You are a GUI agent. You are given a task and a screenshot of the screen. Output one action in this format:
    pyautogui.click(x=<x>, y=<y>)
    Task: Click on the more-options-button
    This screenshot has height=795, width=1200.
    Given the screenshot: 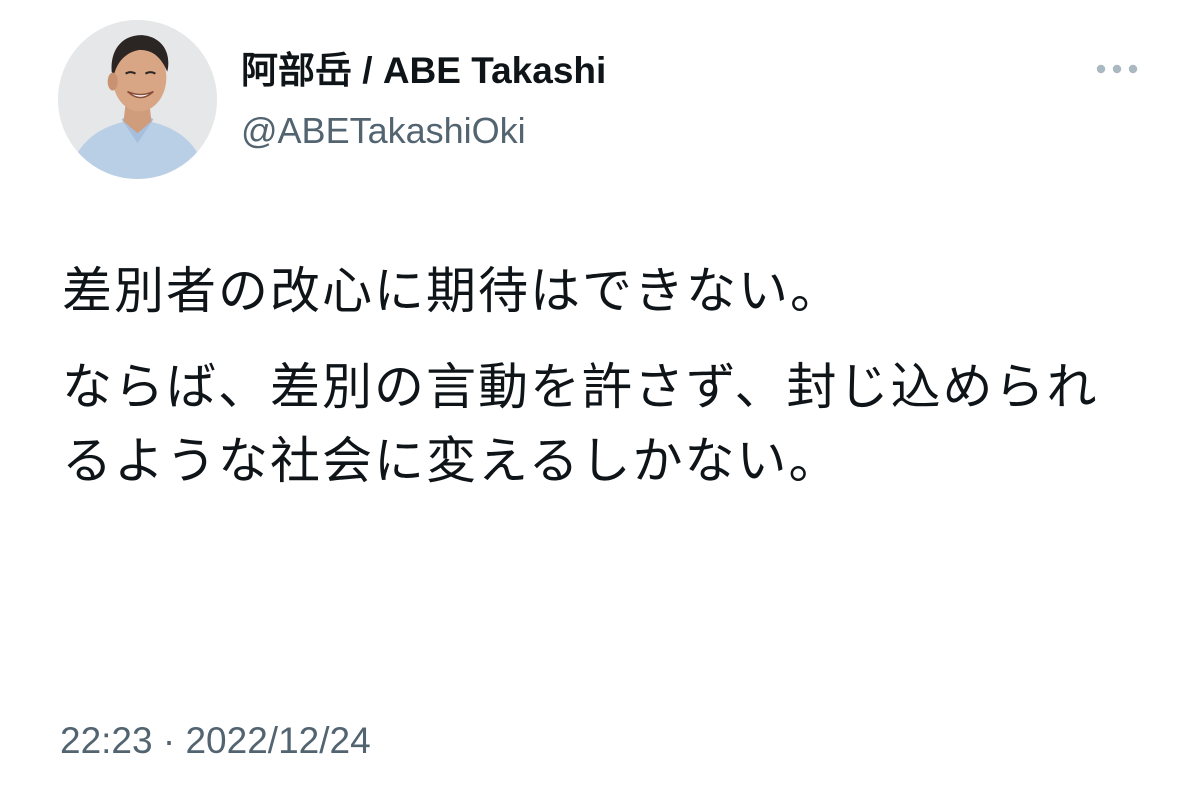 What is the action you would take?
    pyautogui.click(x=1117, y=69)
    